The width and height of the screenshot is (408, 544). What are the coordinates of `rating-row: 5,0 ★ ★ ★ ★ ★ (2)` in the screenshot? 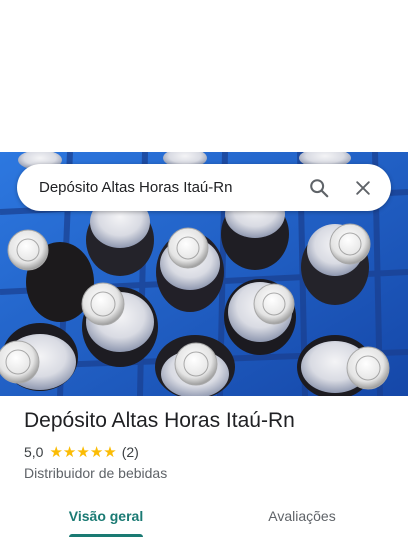 It's located at (81, 452).